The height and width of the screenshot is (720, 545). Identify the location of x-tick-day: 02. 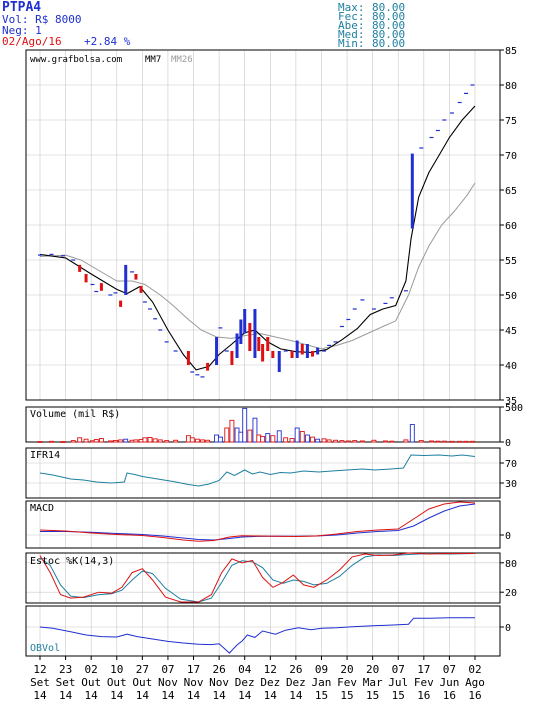
(91, 669).